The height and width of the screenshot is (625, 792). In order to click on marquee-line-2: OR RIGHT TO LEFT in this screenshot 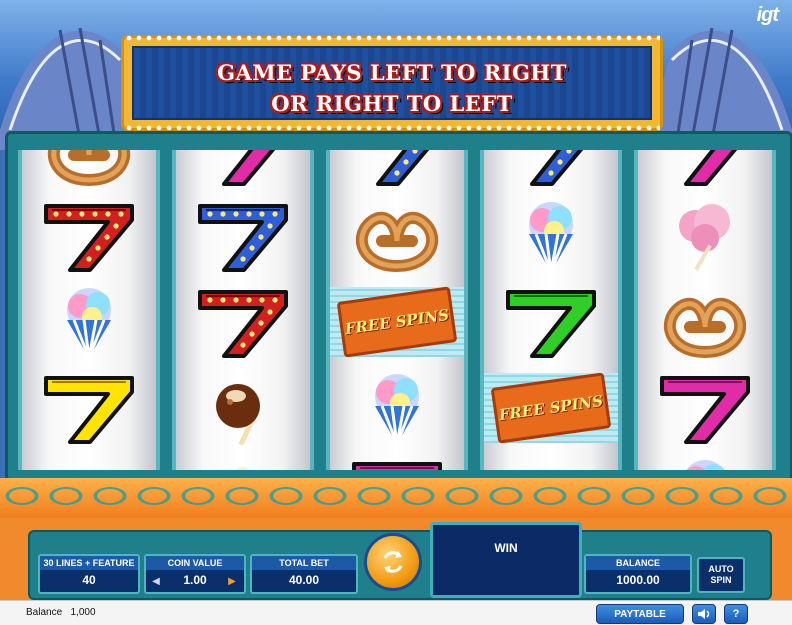, I will do `click(392, 103)`.